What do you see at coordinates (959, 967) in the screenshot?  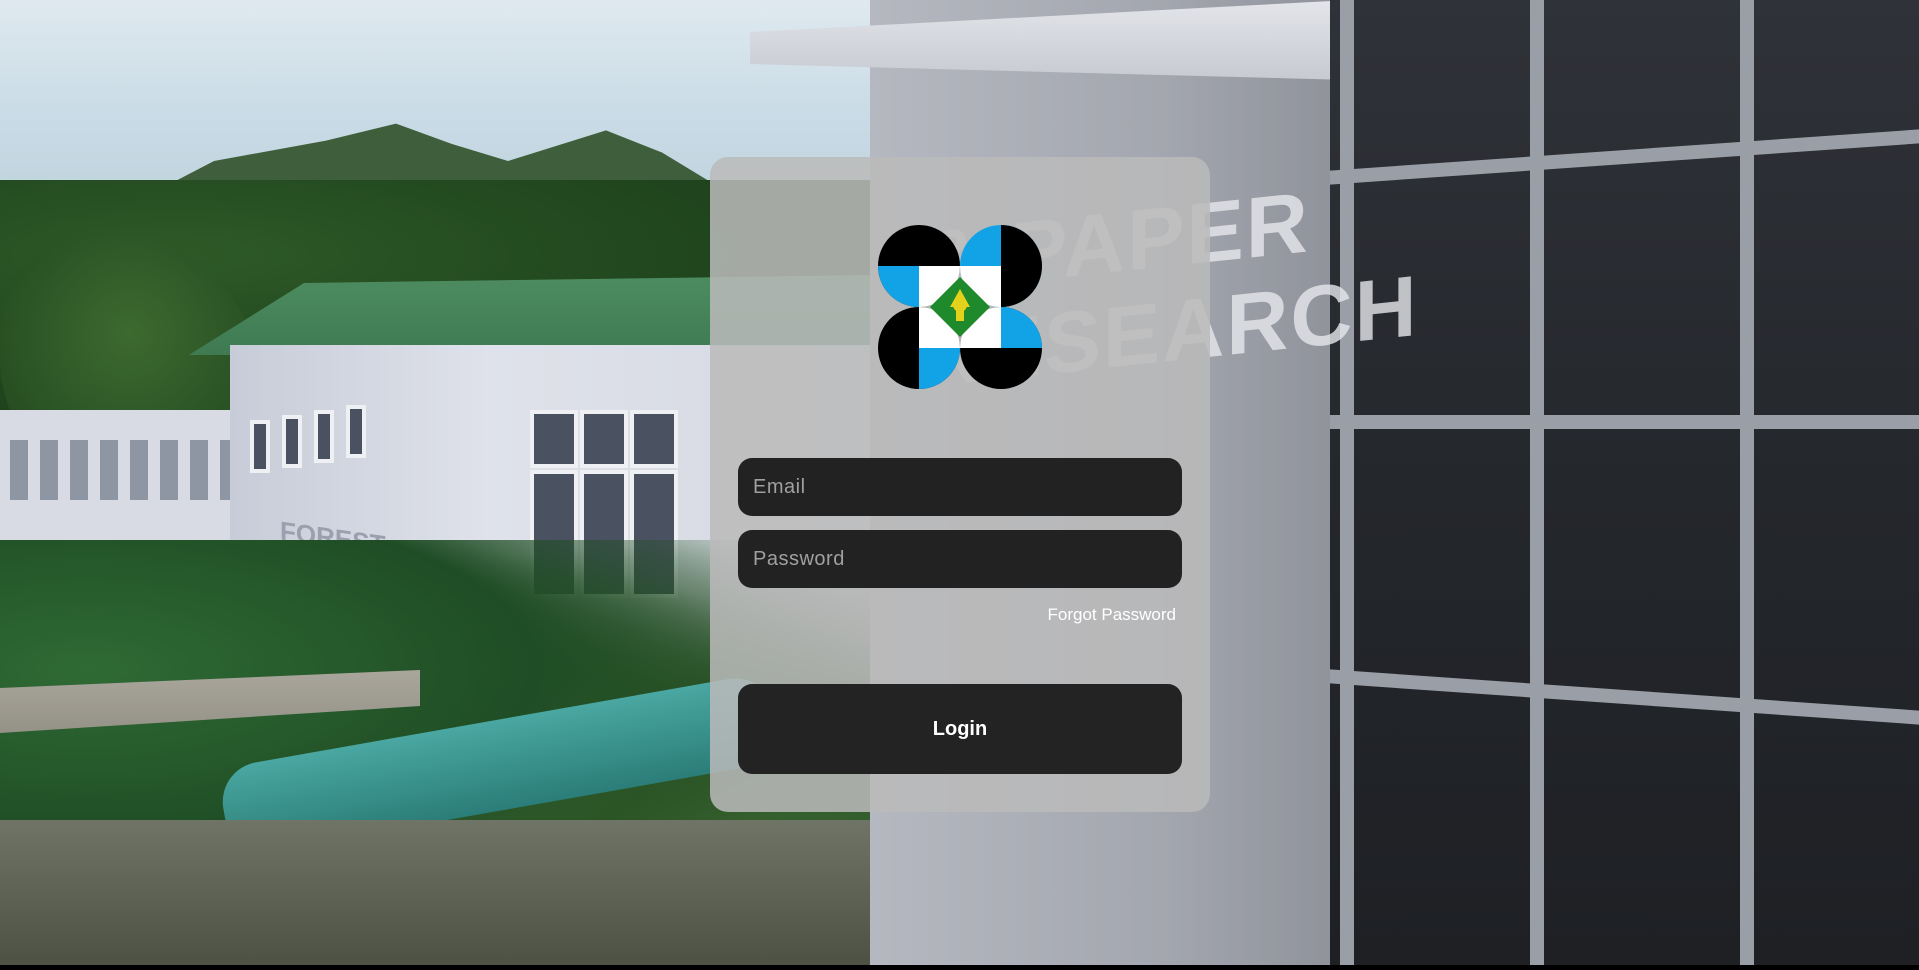 I see `bottom-strip` at bounding box center [959, 967].